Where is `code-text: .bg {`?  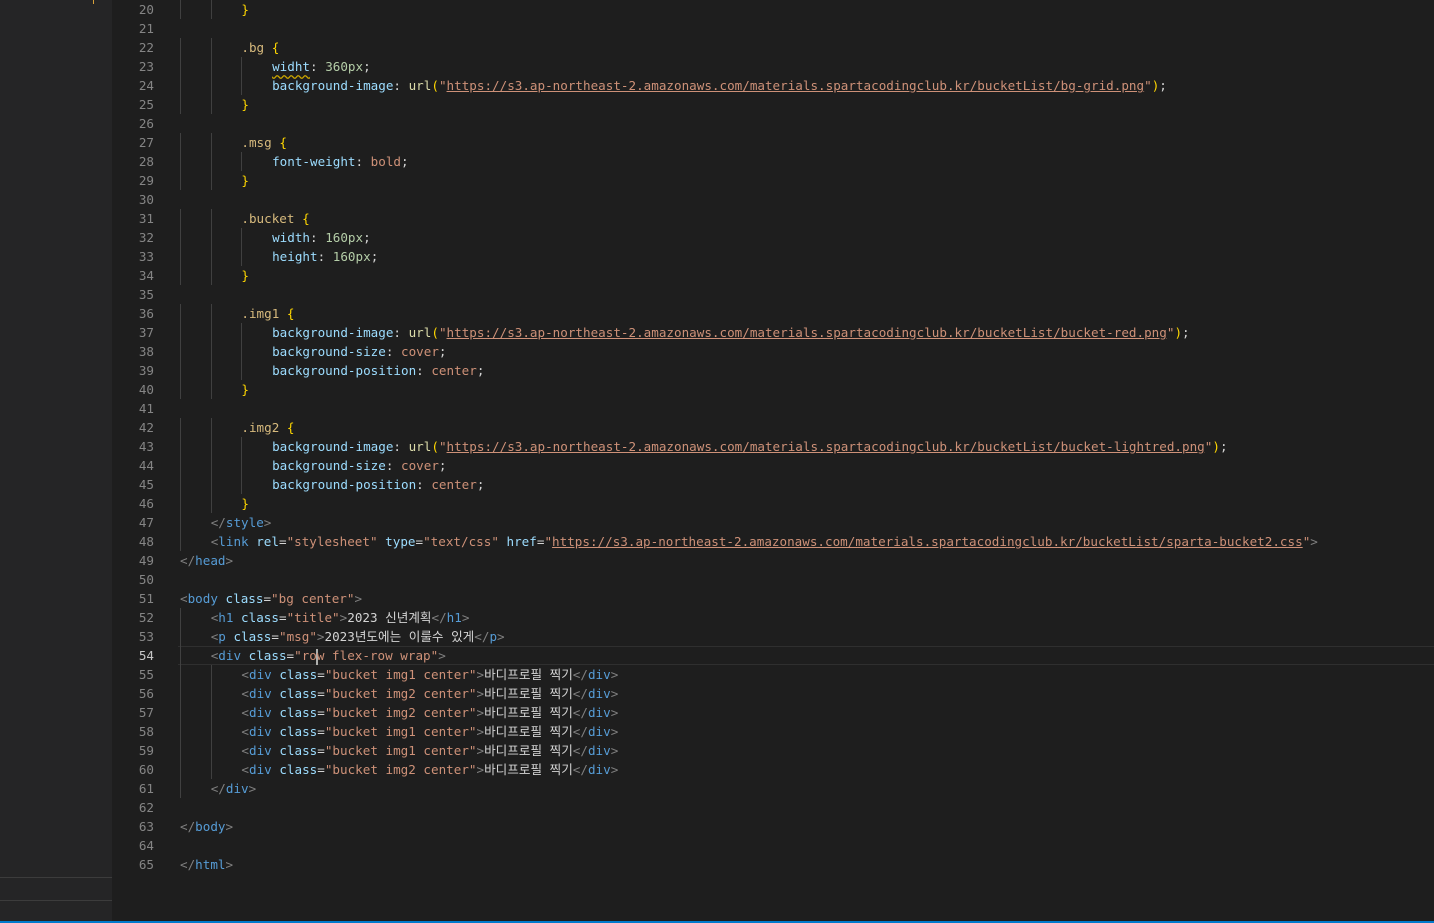
code-text: .bg { is located at coordinates (260, 47).